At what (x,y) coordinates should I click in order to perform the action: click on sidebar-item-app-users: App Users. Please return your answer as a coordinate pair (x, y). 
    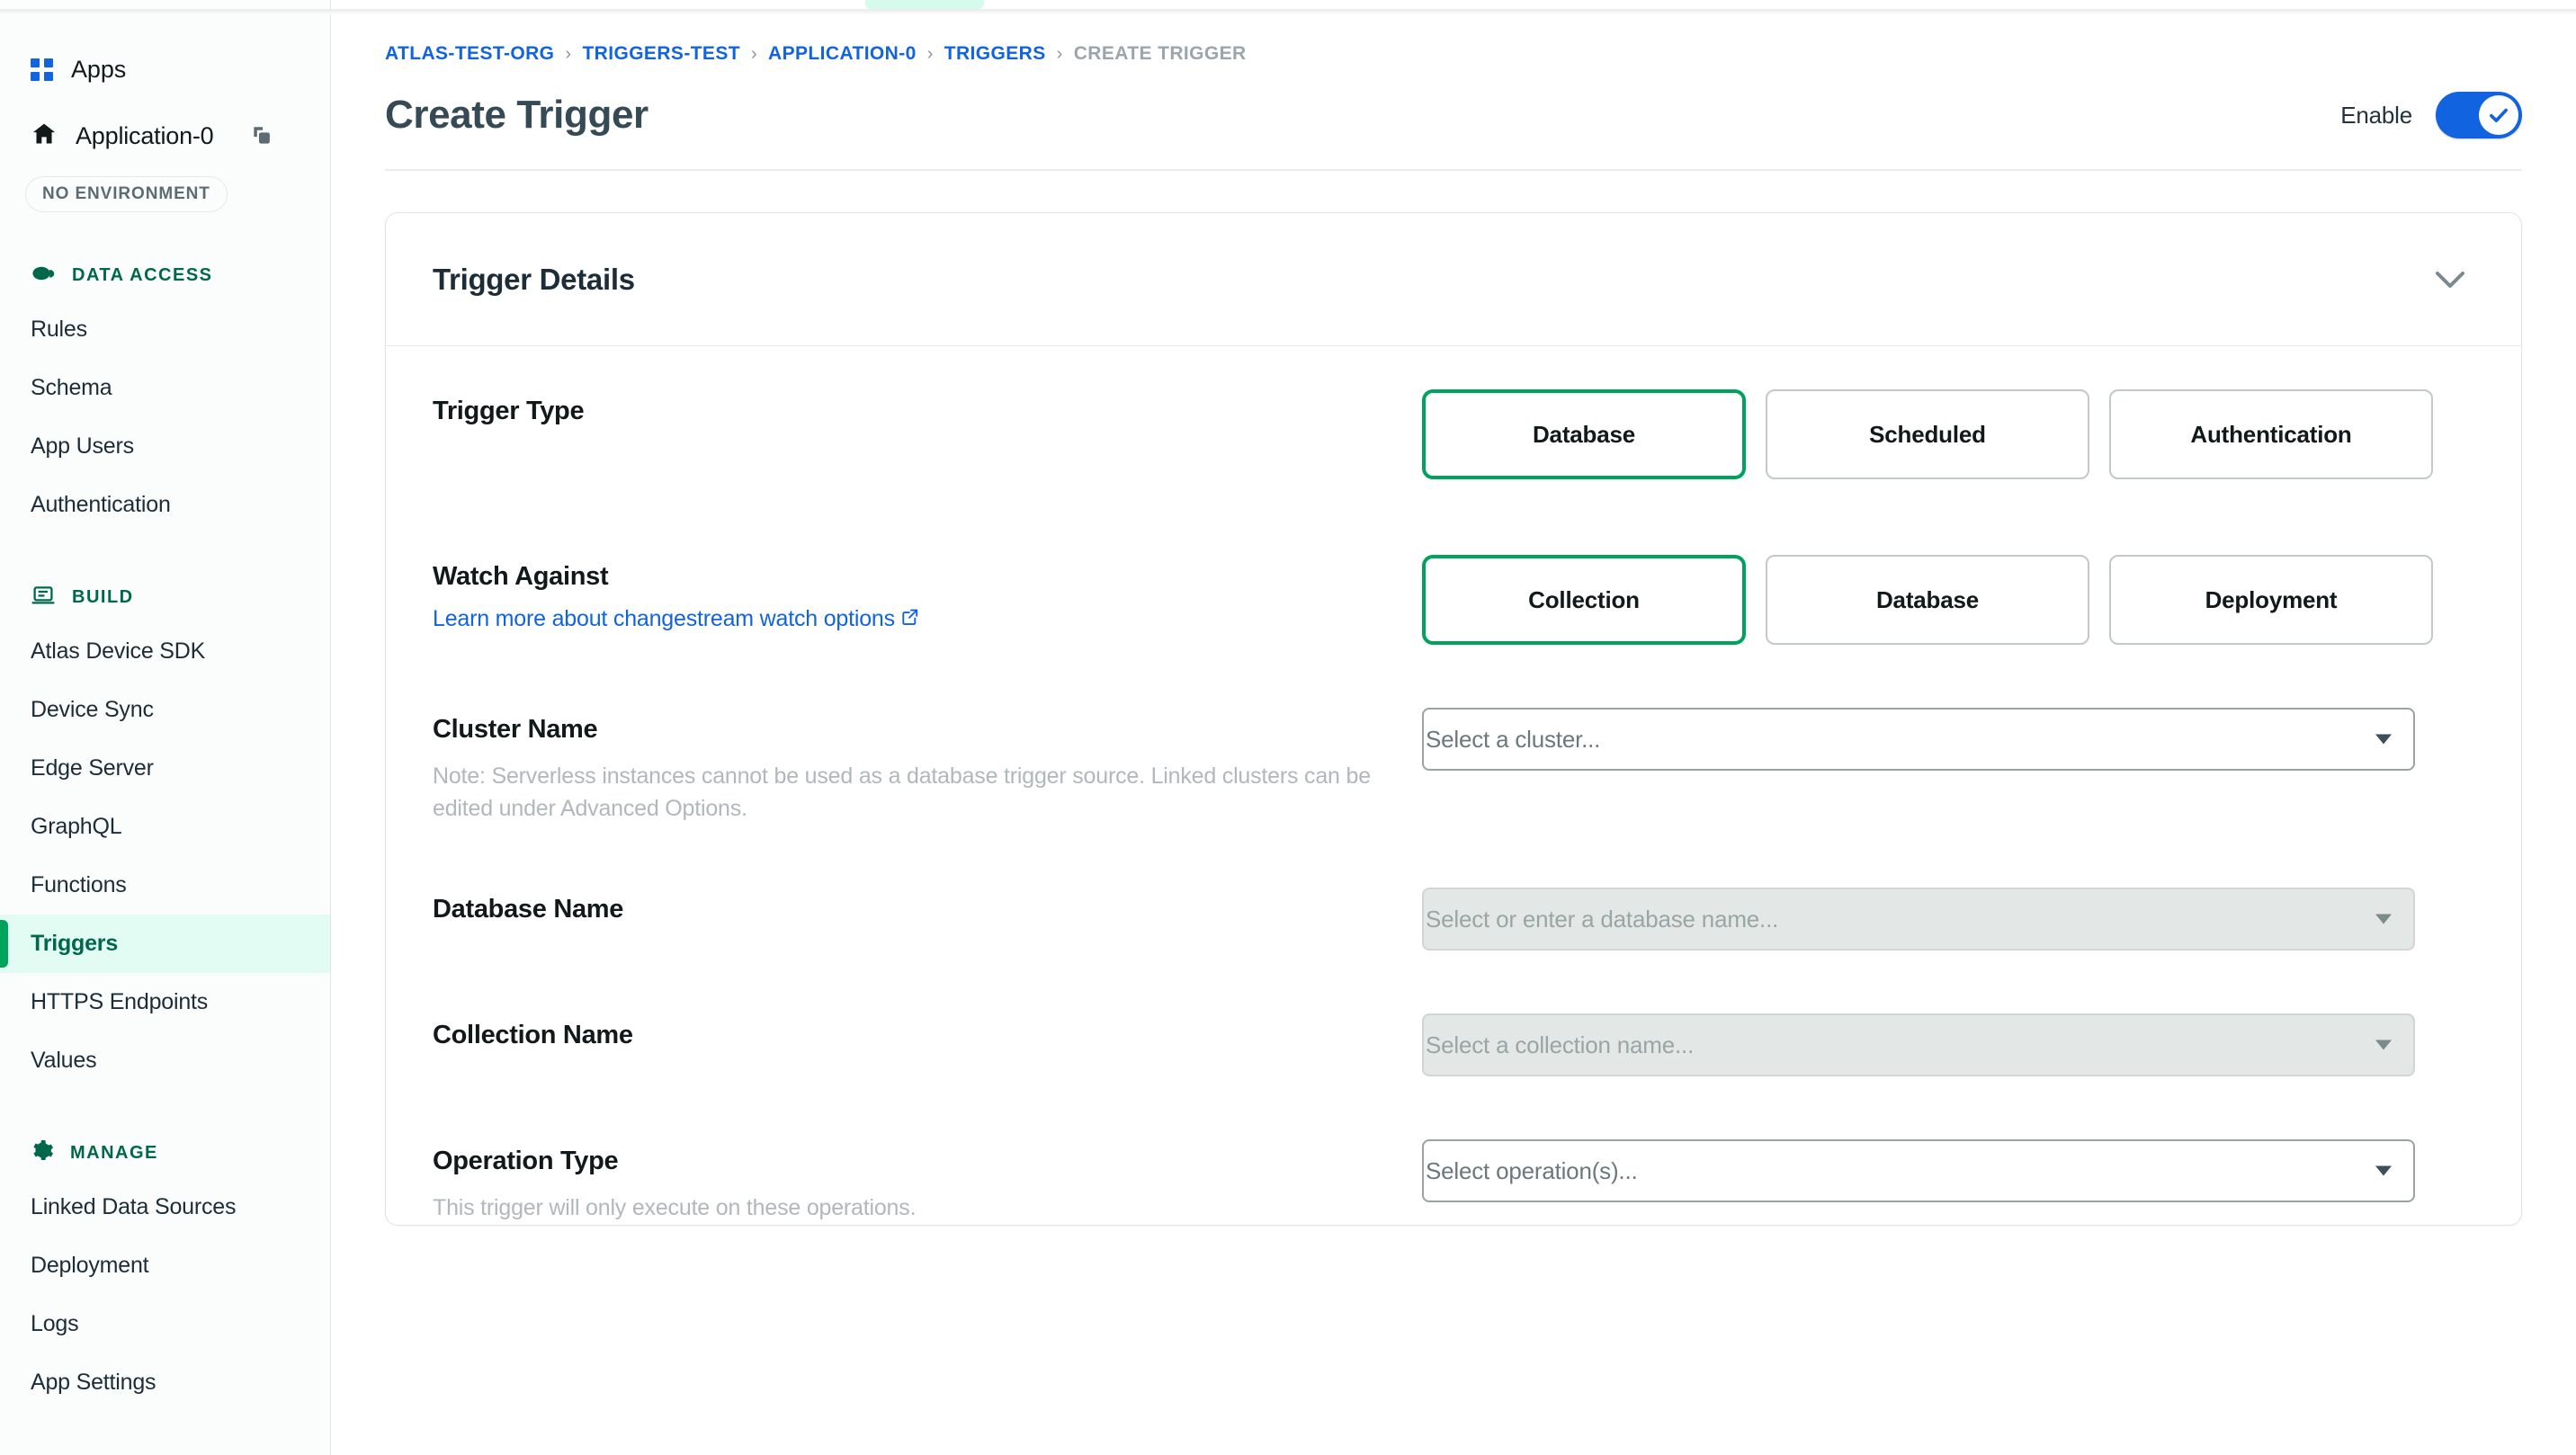
    Looking at the image, I should click on (165, 446).